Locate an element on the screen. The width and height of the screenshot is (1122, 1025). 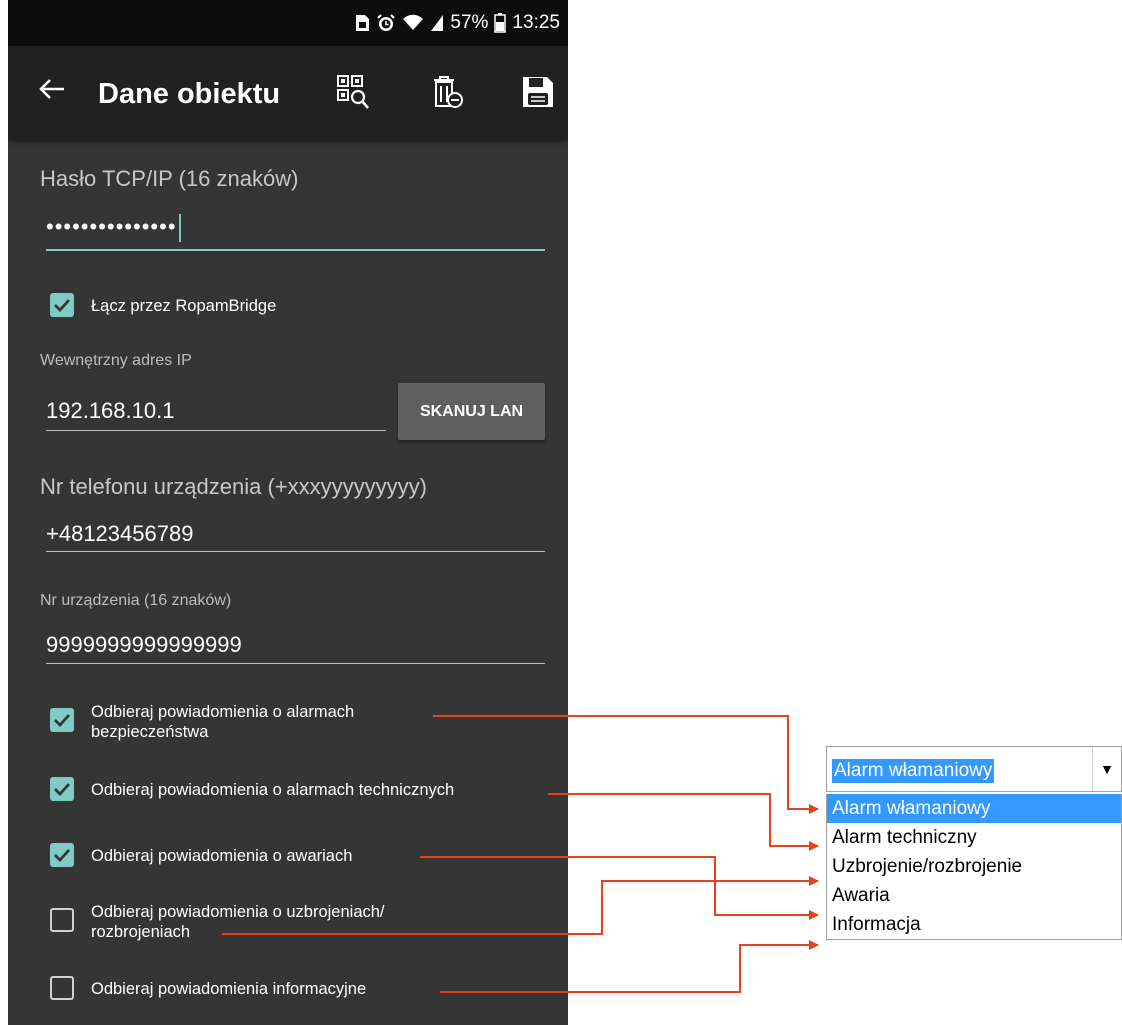
option-information: Informacja is located at coordinates (974, 924).